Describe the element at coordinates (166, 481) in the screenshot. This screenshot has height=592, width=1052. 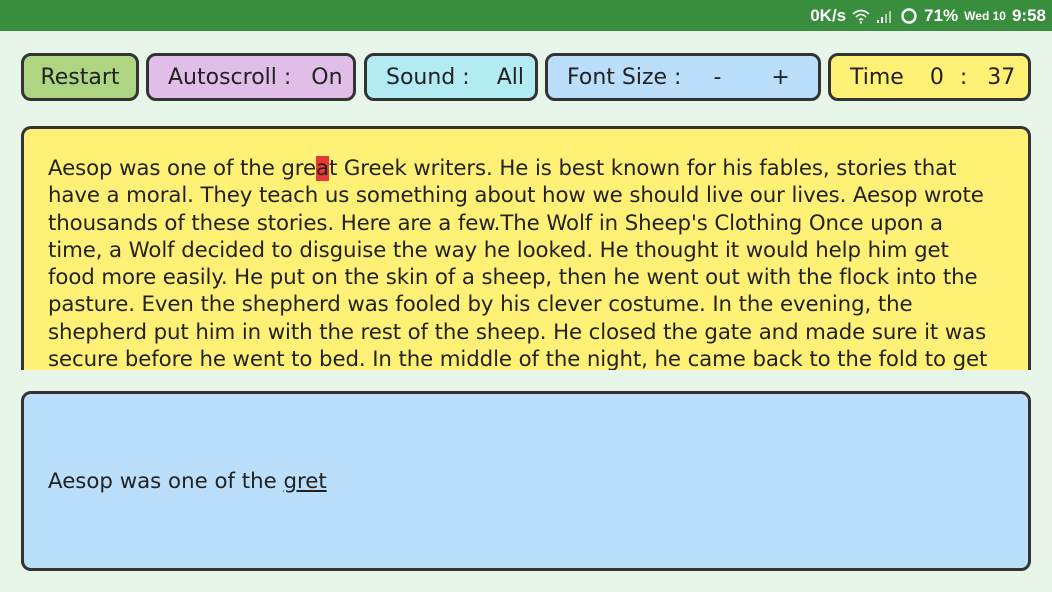
I see `typed-text-correct: Aesop was one of the` at that location.